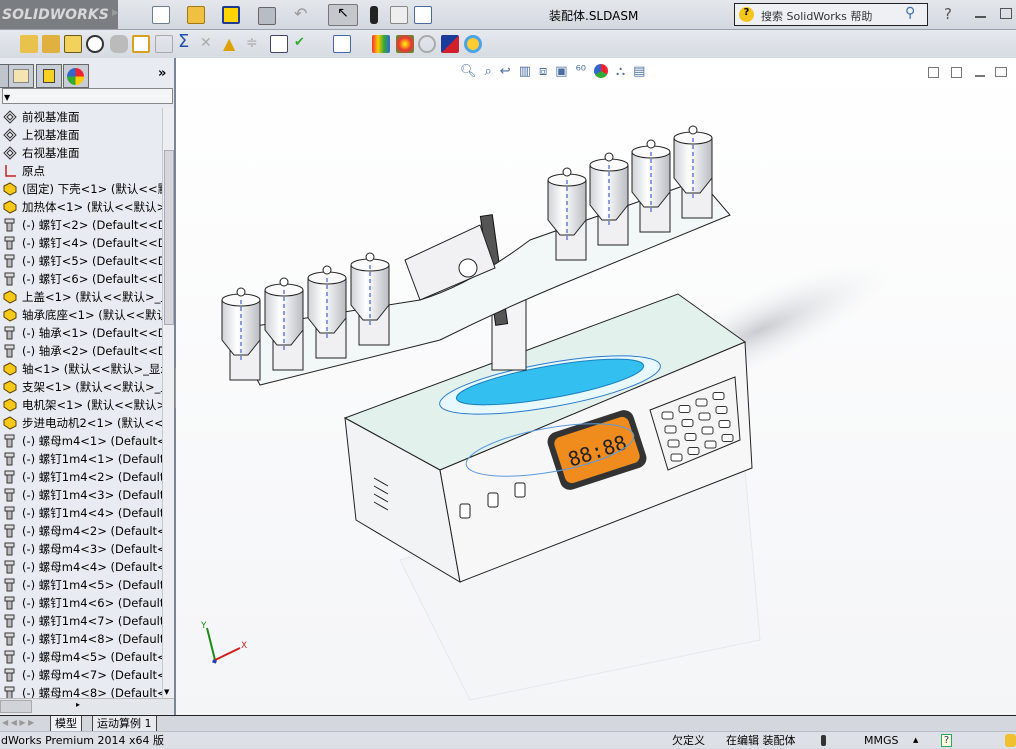 The image size is (1016, 749). Describe the element at coordinates (73, 44) in the screenshot. I see `section-properties-icon` at that location.